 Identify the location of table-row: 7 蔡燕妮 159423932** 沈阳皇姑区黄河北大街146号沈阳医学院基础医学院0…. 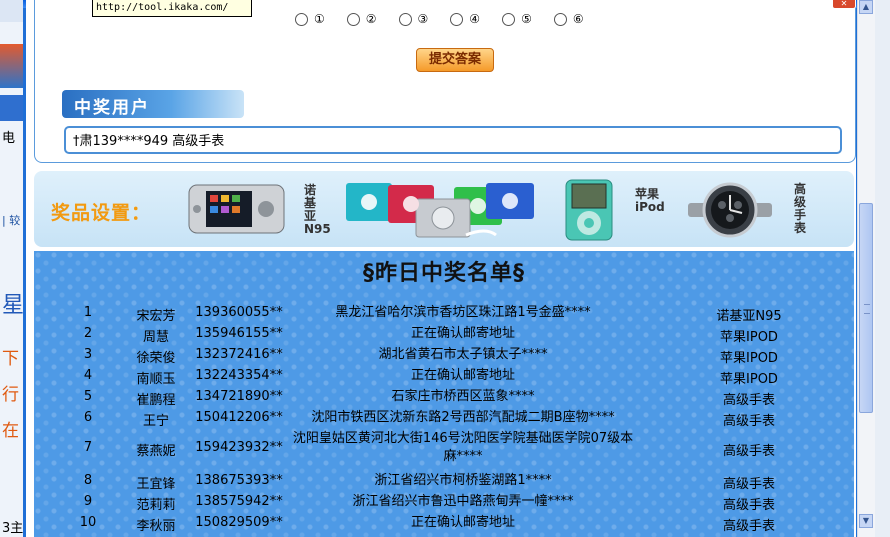
(444, 448).